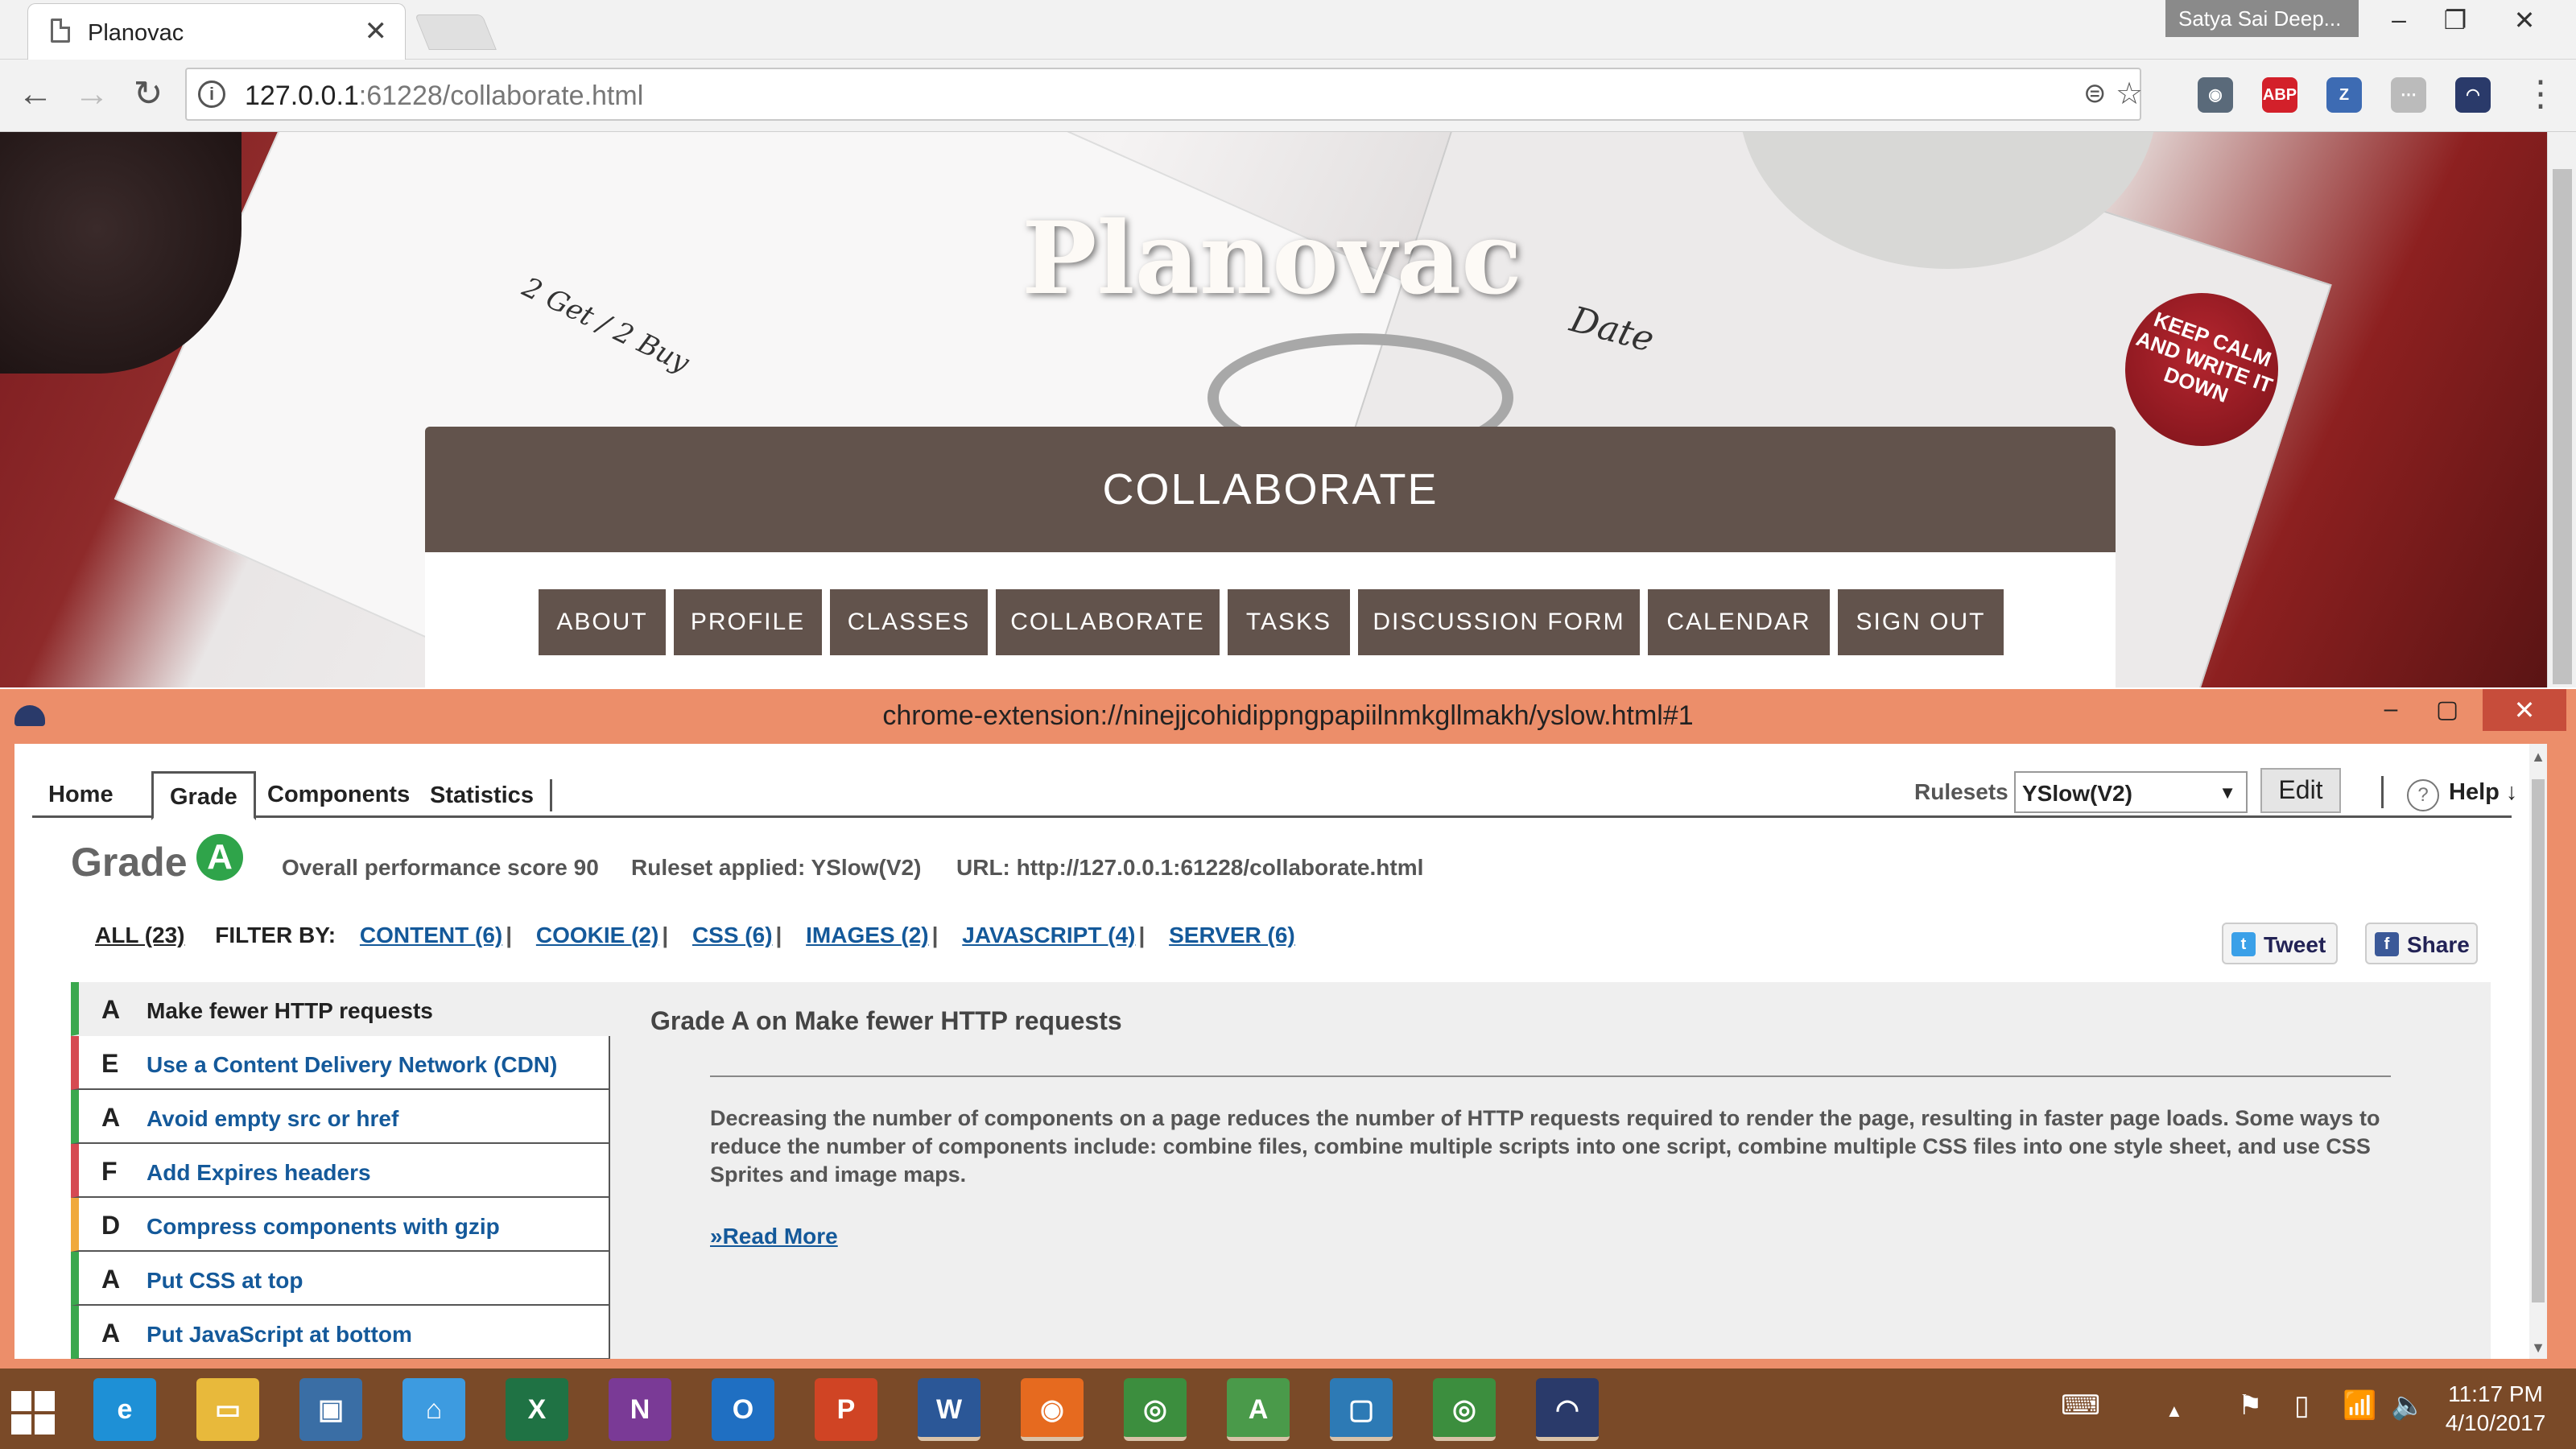 The image size is (2576, 1449). I want to click on rule-item: F Add Expires headers, so click(340, 1171).